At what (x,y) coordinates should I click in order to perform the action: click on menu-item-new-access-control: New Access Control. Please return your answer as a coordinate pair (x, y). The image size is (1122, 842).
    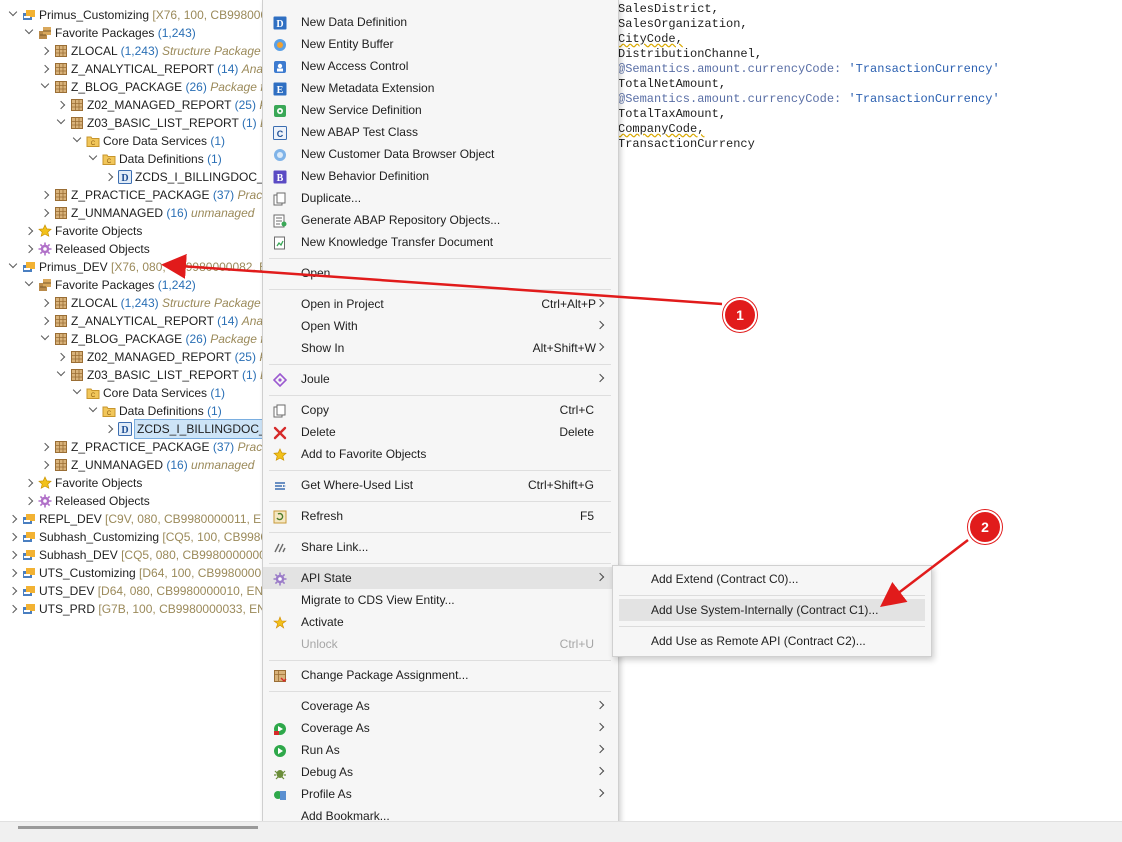
    Looking at the image, I should click on (440, 66).